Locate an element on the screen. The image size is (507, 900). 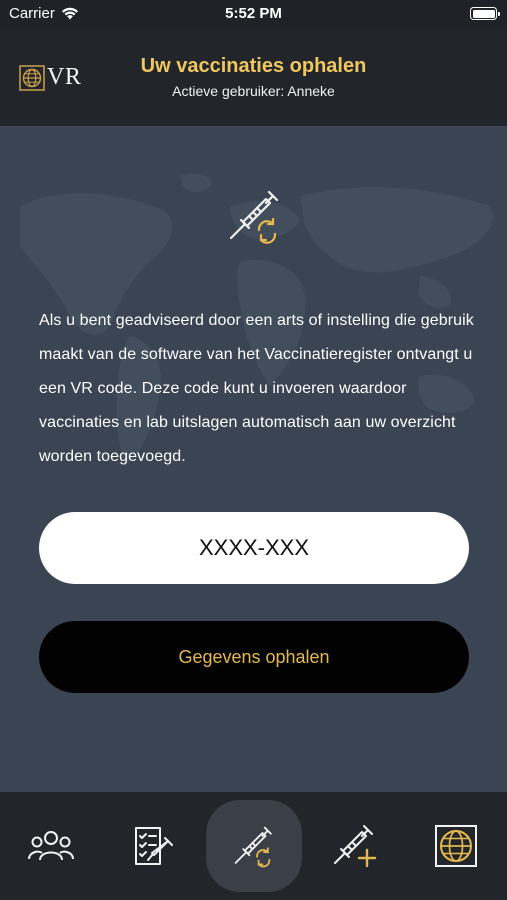
tab-bar is located at coordinates (253, 846).